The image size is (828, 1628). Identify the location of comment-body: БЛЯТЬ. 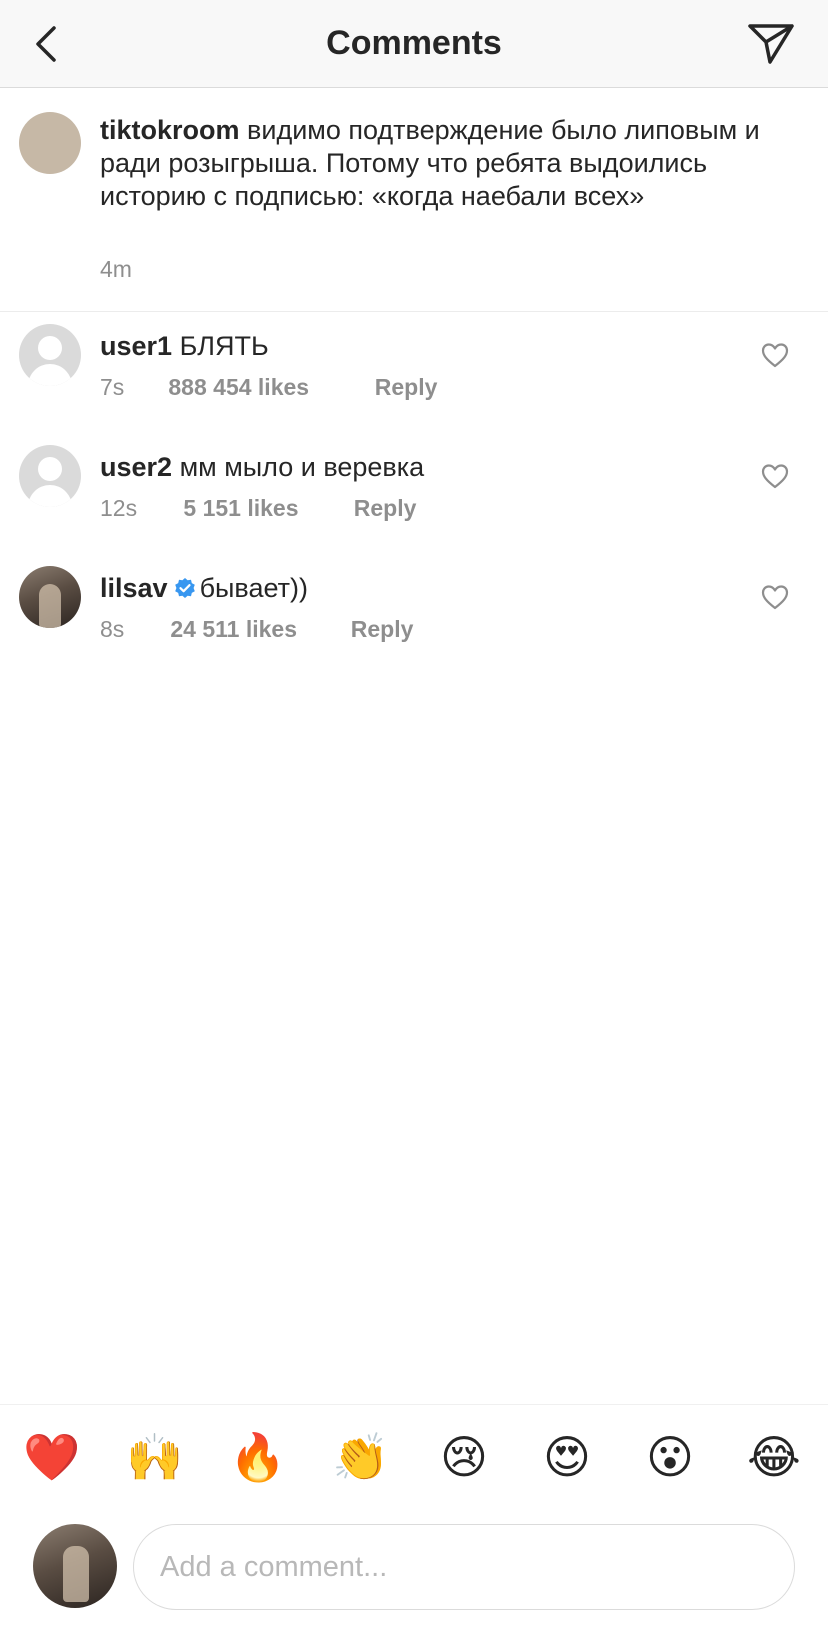
(224, 346).